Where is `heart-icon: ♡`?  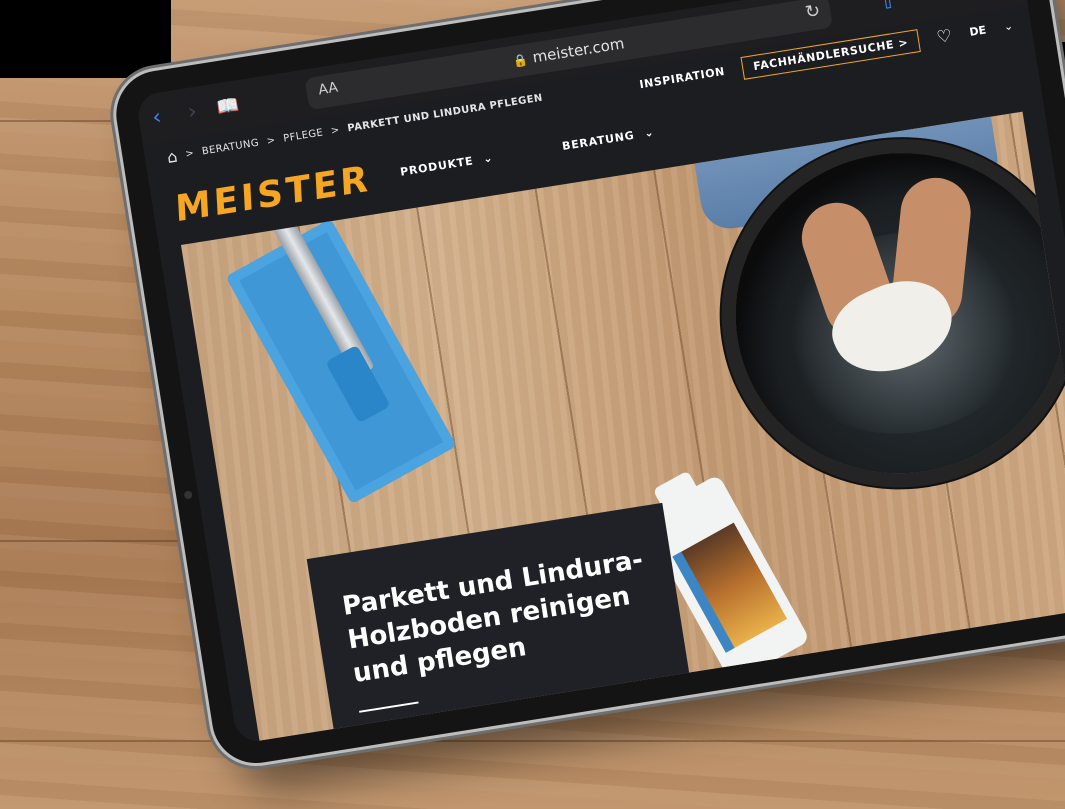
heart-icon: ♡ is located at coordinates (944, 36).